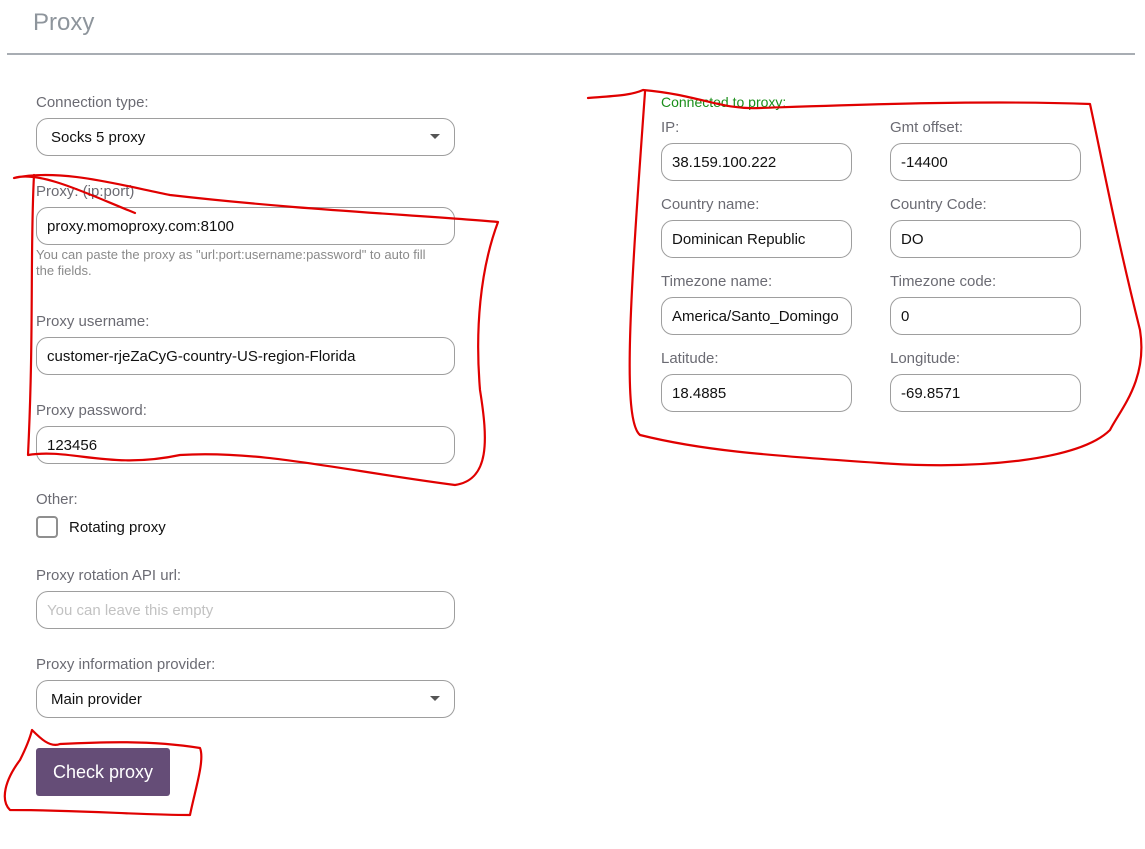 Image resolution: width=1145 pixels, height=849 pixels. What do you see at coordinates (130, 610) in the screenshot?
I see `rotation-api-placeholder: You can leave this empty` at bounding box center [130, 610].